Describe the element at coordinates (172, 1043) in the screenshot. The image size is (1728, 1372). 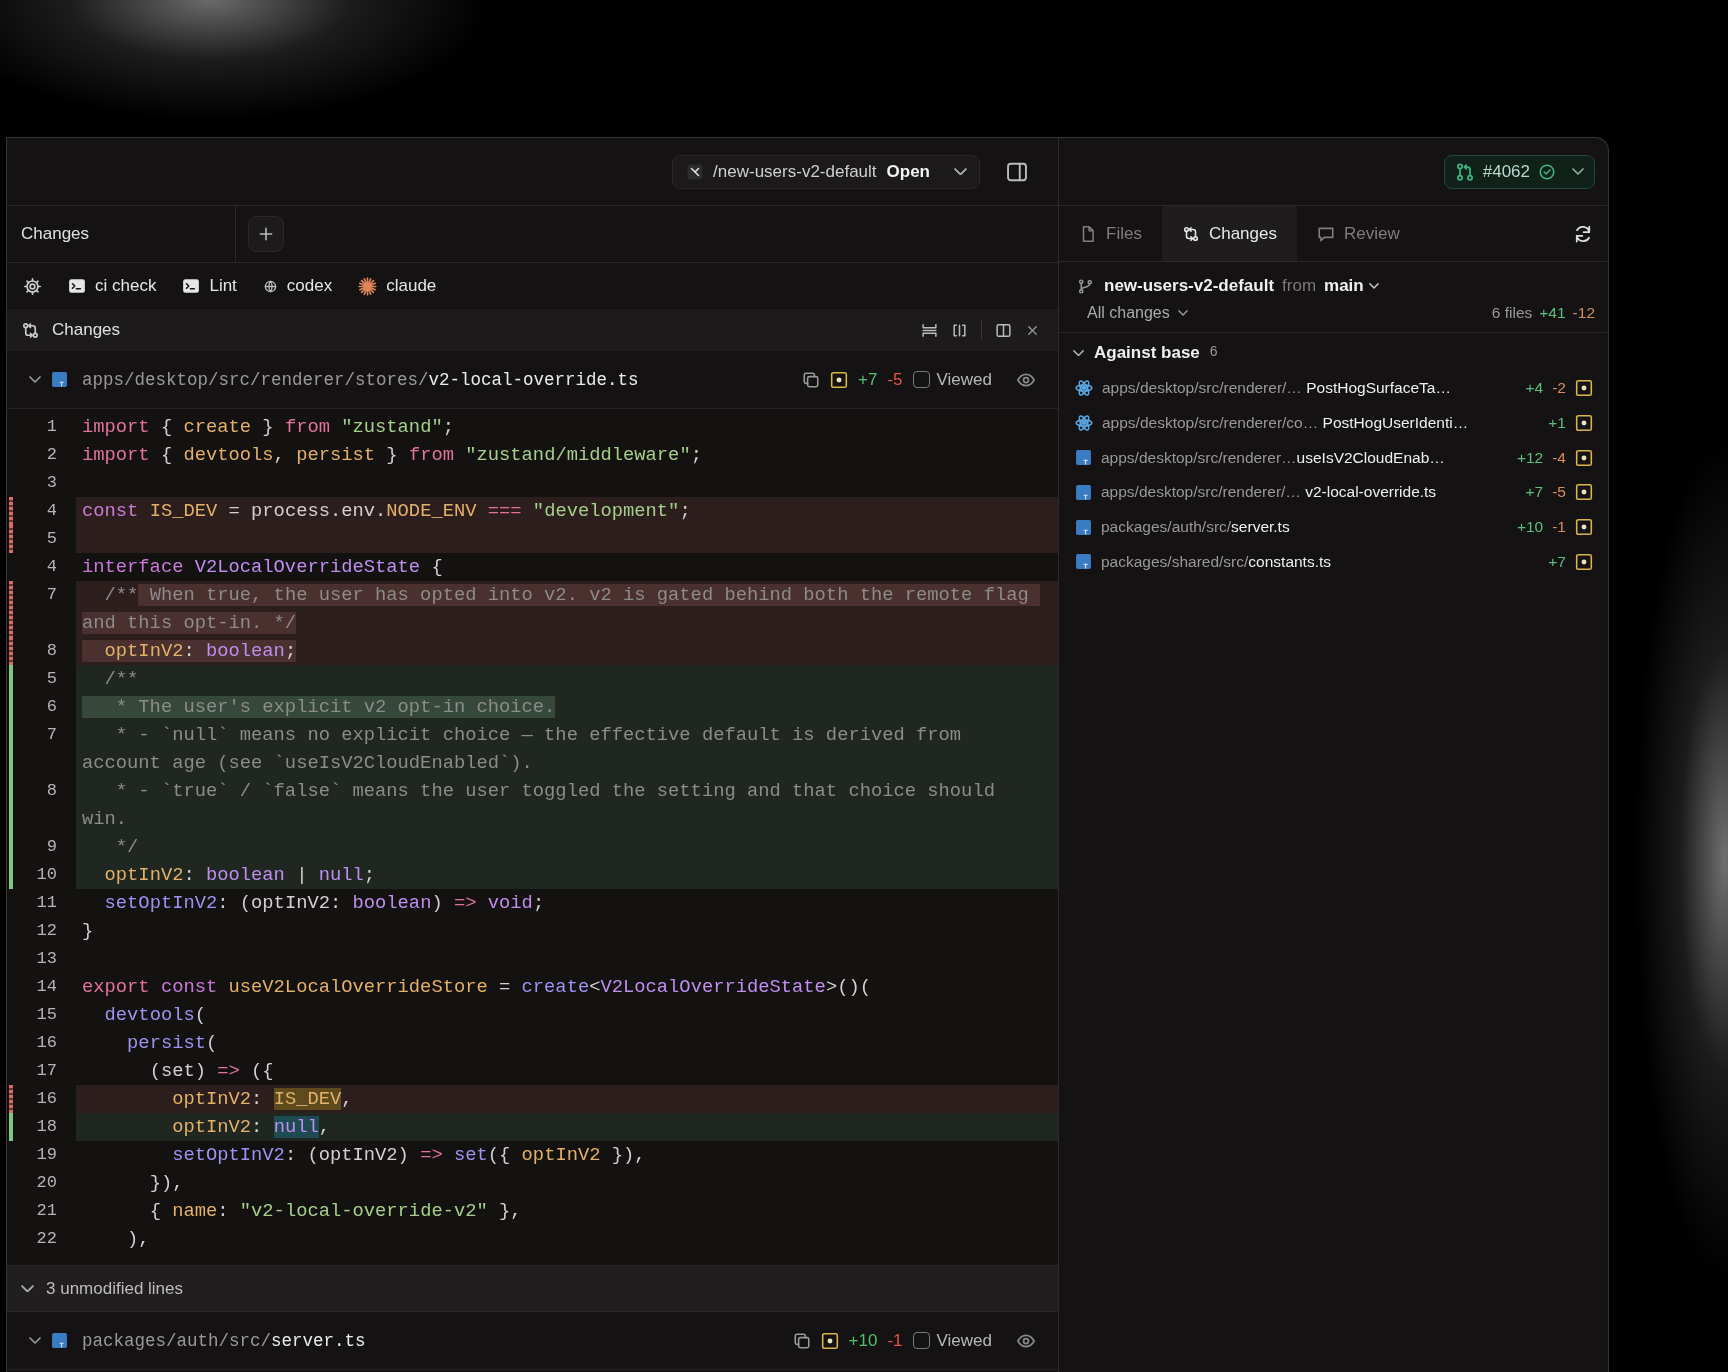
I see `code-line: persist(` at that location.